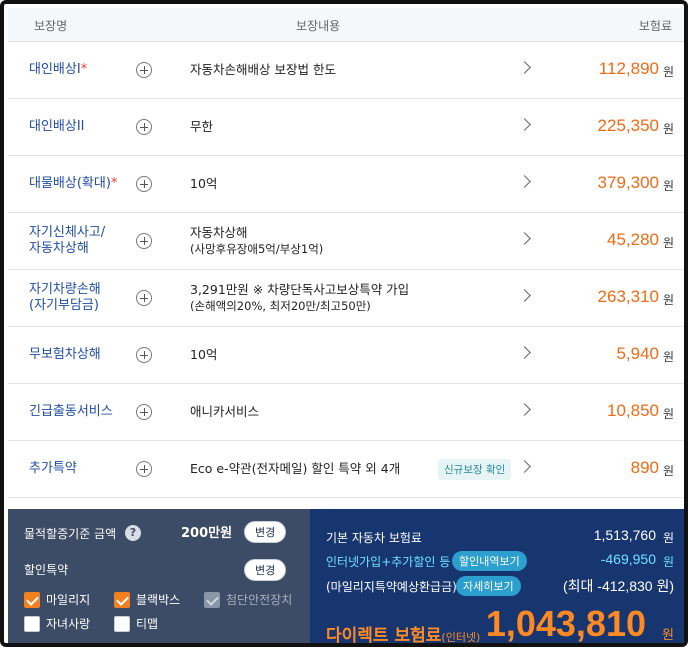 This screenshot has height=647, width=688. I want to click on table-row: 무보험차상해 10억 5,940 원, so click(346, 355).